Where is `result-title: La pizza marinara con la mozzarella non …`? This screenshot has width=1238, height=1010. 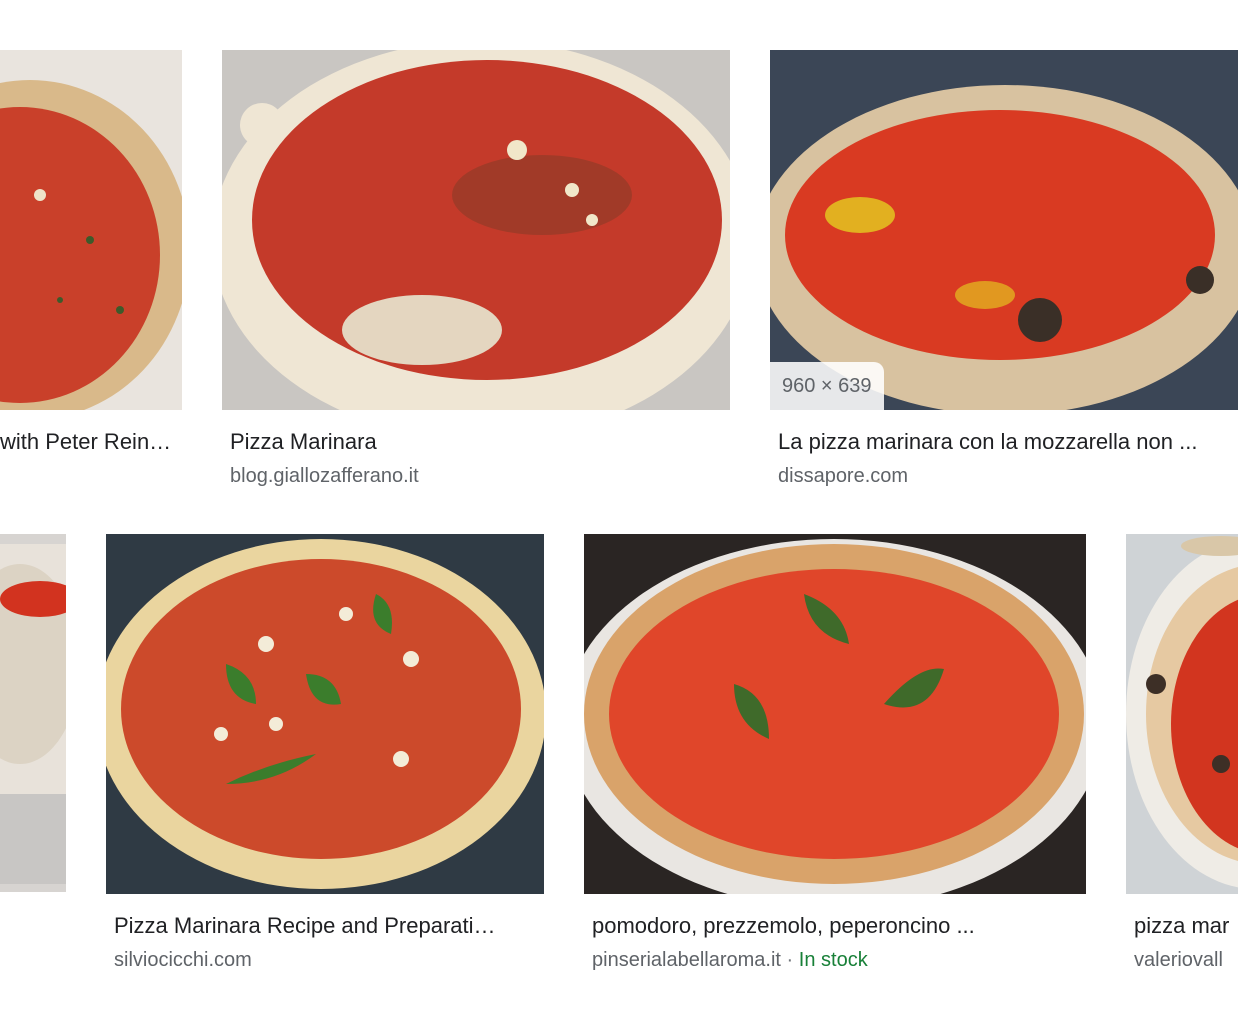 result-title: La pizza marinara con la mozzarella non … is located at coordinates (1008, 442).